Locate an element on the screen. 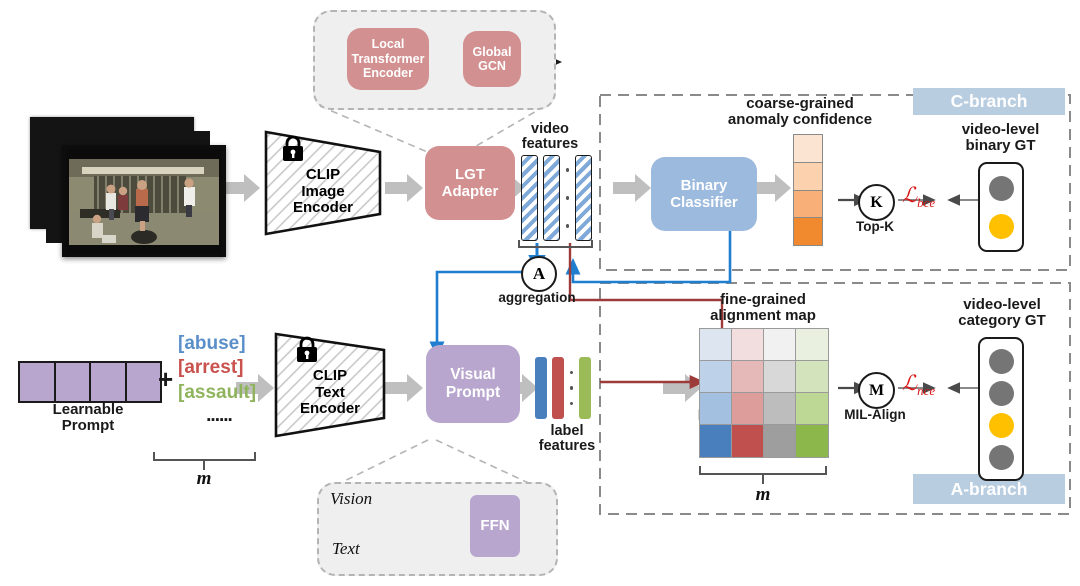  lgt-adapter: LGT Adapter is located at coordinates (470, 183).